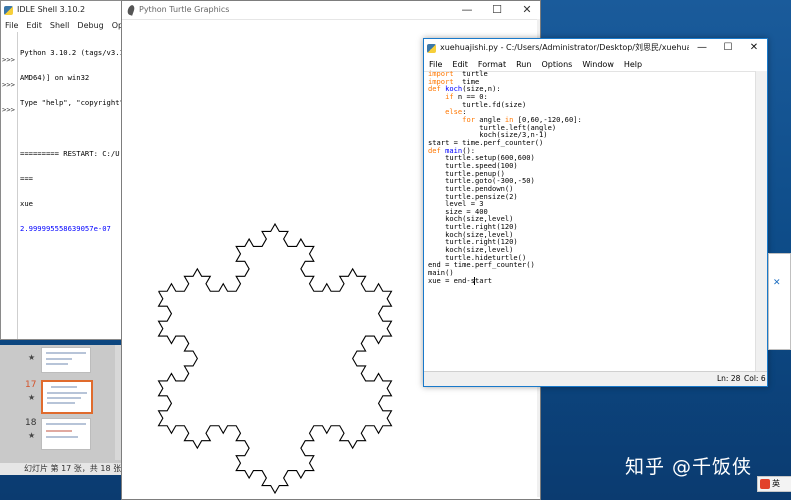 This screenshot has width=791, height=500. What do you see at coordinates (460, 280) in the screenshot?
I see `code-token: xue = end-start` at bounding box center [460, 280].